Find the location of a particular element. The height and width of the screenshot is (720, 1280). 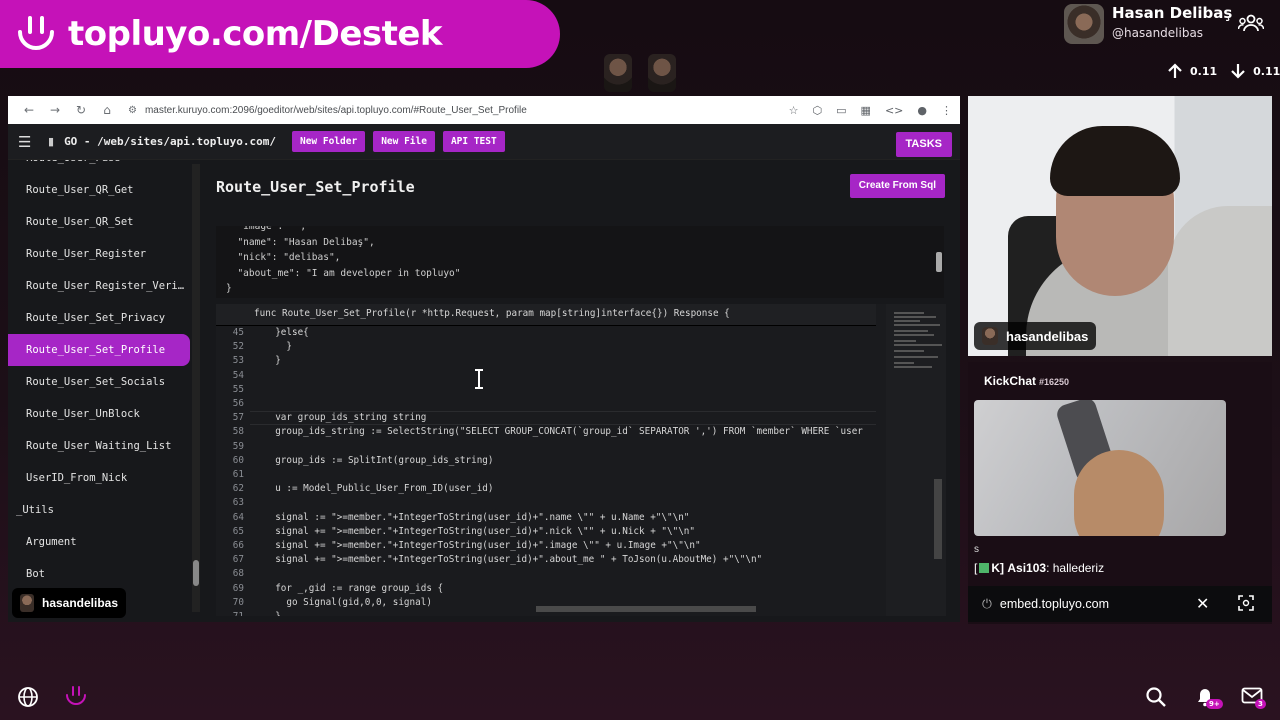

apps-icon: ▦ is located at coordinates (866, 110).